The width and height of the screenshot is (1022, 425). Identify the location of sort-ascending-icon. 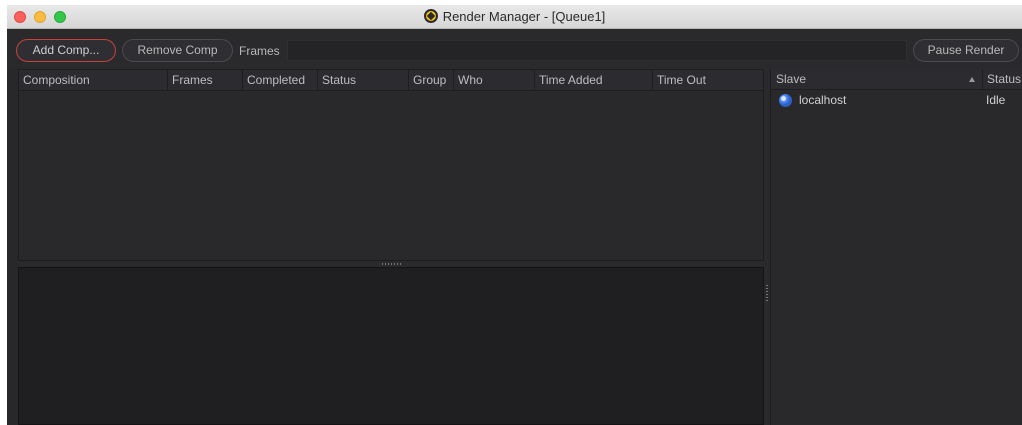
(972, 79).